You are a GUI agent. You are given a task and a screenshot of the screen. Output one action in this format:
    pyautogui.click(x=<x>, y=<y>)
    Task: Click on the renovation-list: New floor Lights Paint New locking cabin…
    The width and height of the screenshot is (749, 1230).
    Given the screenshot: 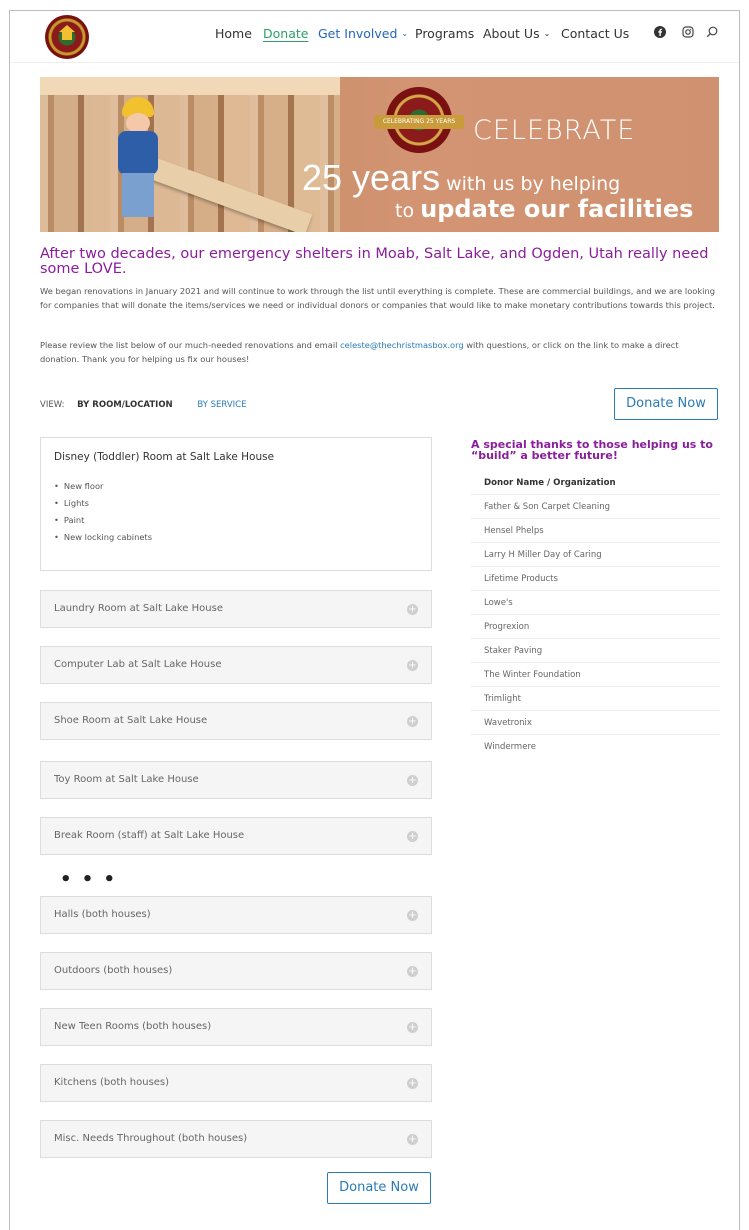 What is the action you would take?
    pyautogui.click(x=103, y=512)
    